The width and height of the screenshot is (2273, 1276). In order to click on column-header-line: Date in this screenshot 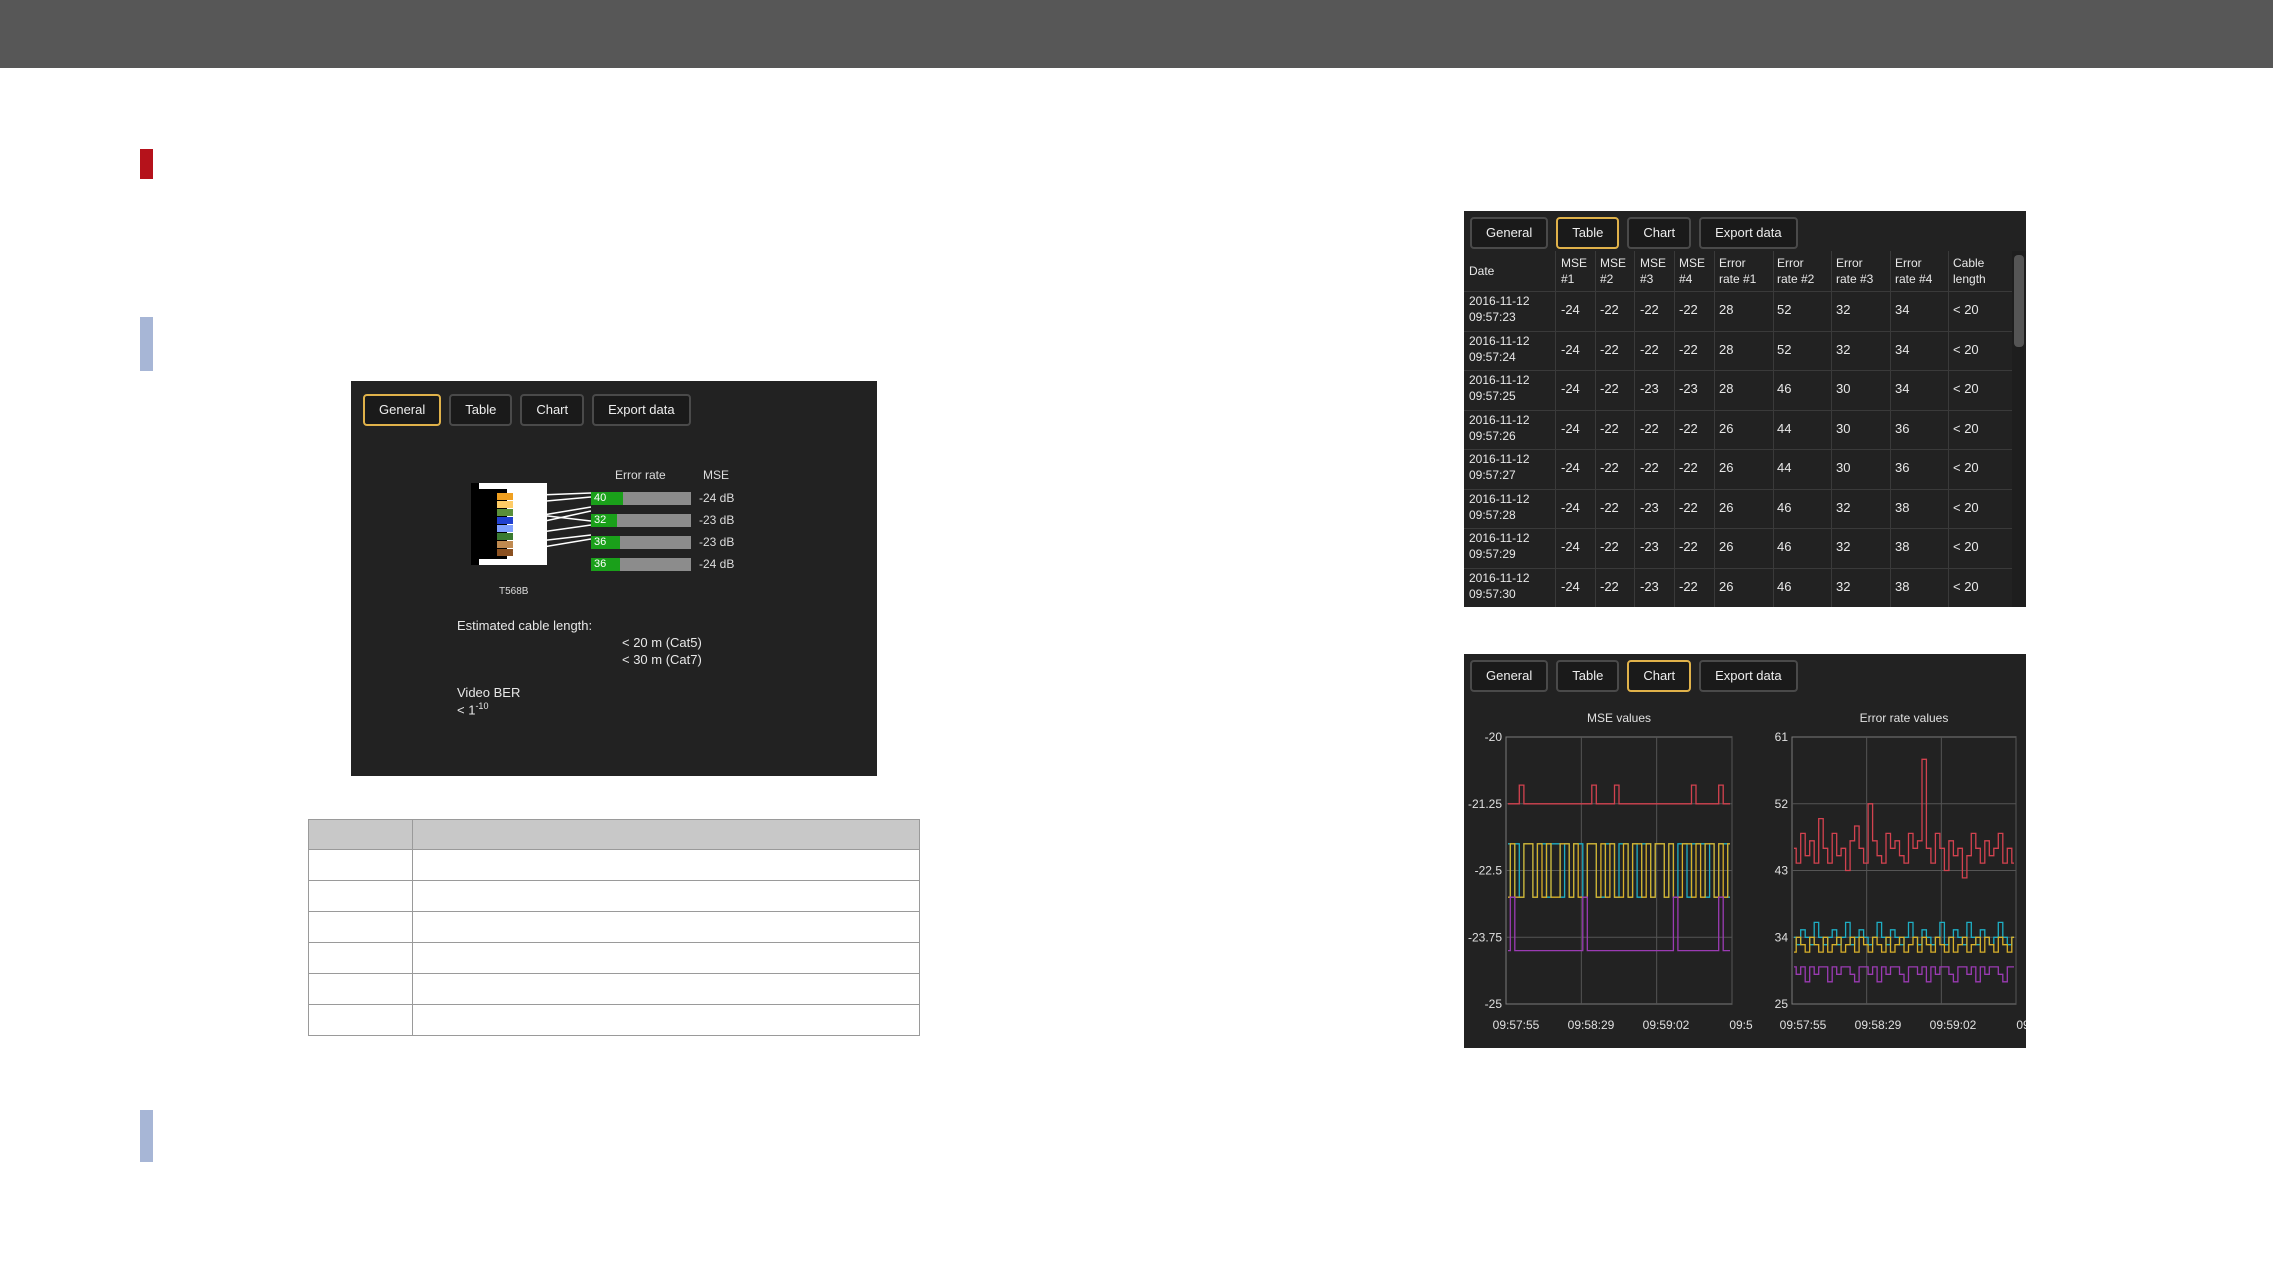, I will do `click(1482, 271)`.